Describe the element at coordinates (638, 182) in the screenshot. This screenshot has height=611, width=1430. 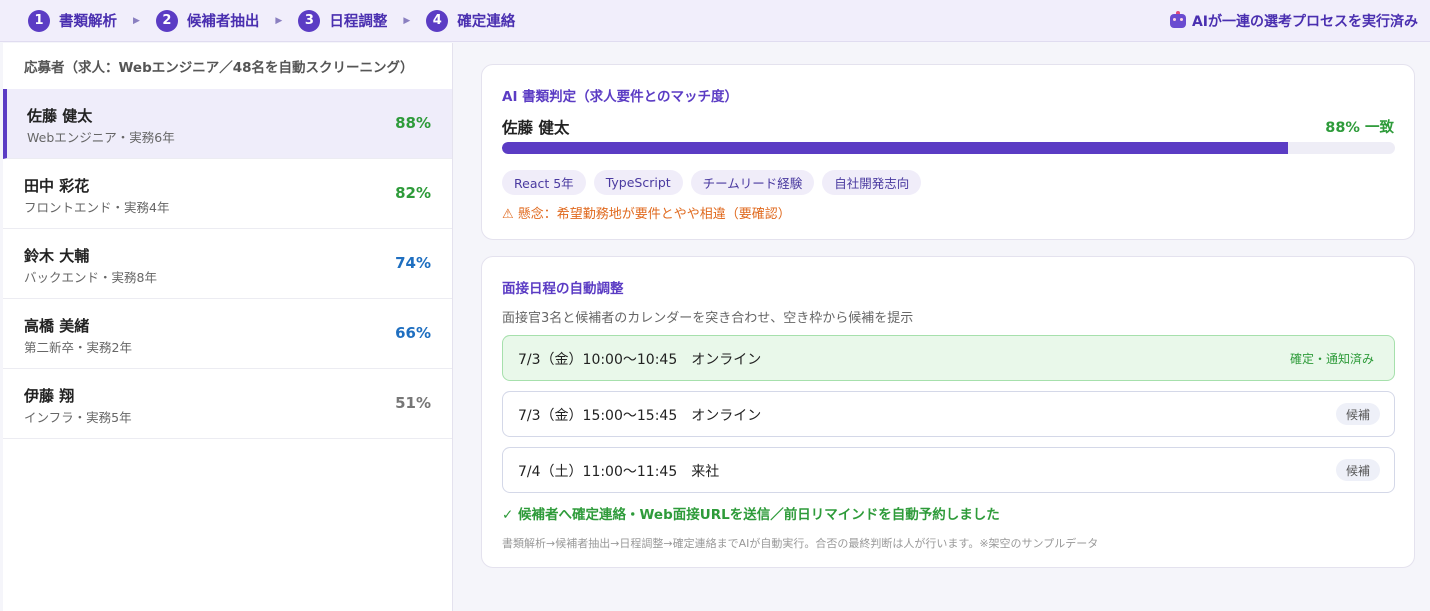
I see `skill-tag: TypeScript` at that location.